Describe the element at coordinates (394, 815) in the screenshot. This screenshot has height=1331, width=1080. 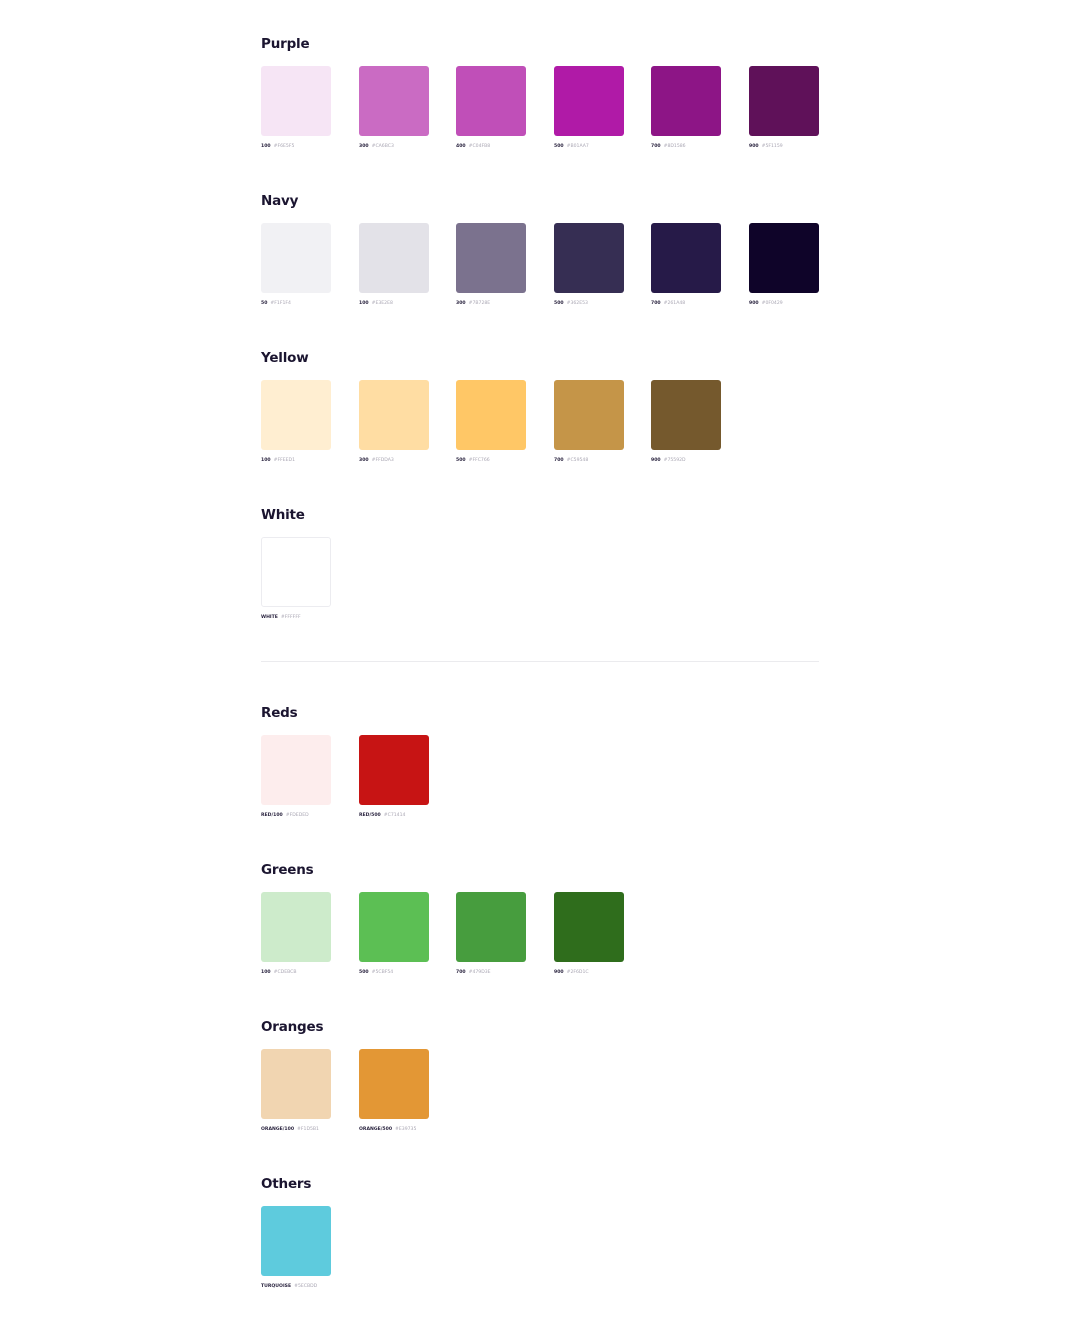
I see `swatch-hex: #C71414` at that location.